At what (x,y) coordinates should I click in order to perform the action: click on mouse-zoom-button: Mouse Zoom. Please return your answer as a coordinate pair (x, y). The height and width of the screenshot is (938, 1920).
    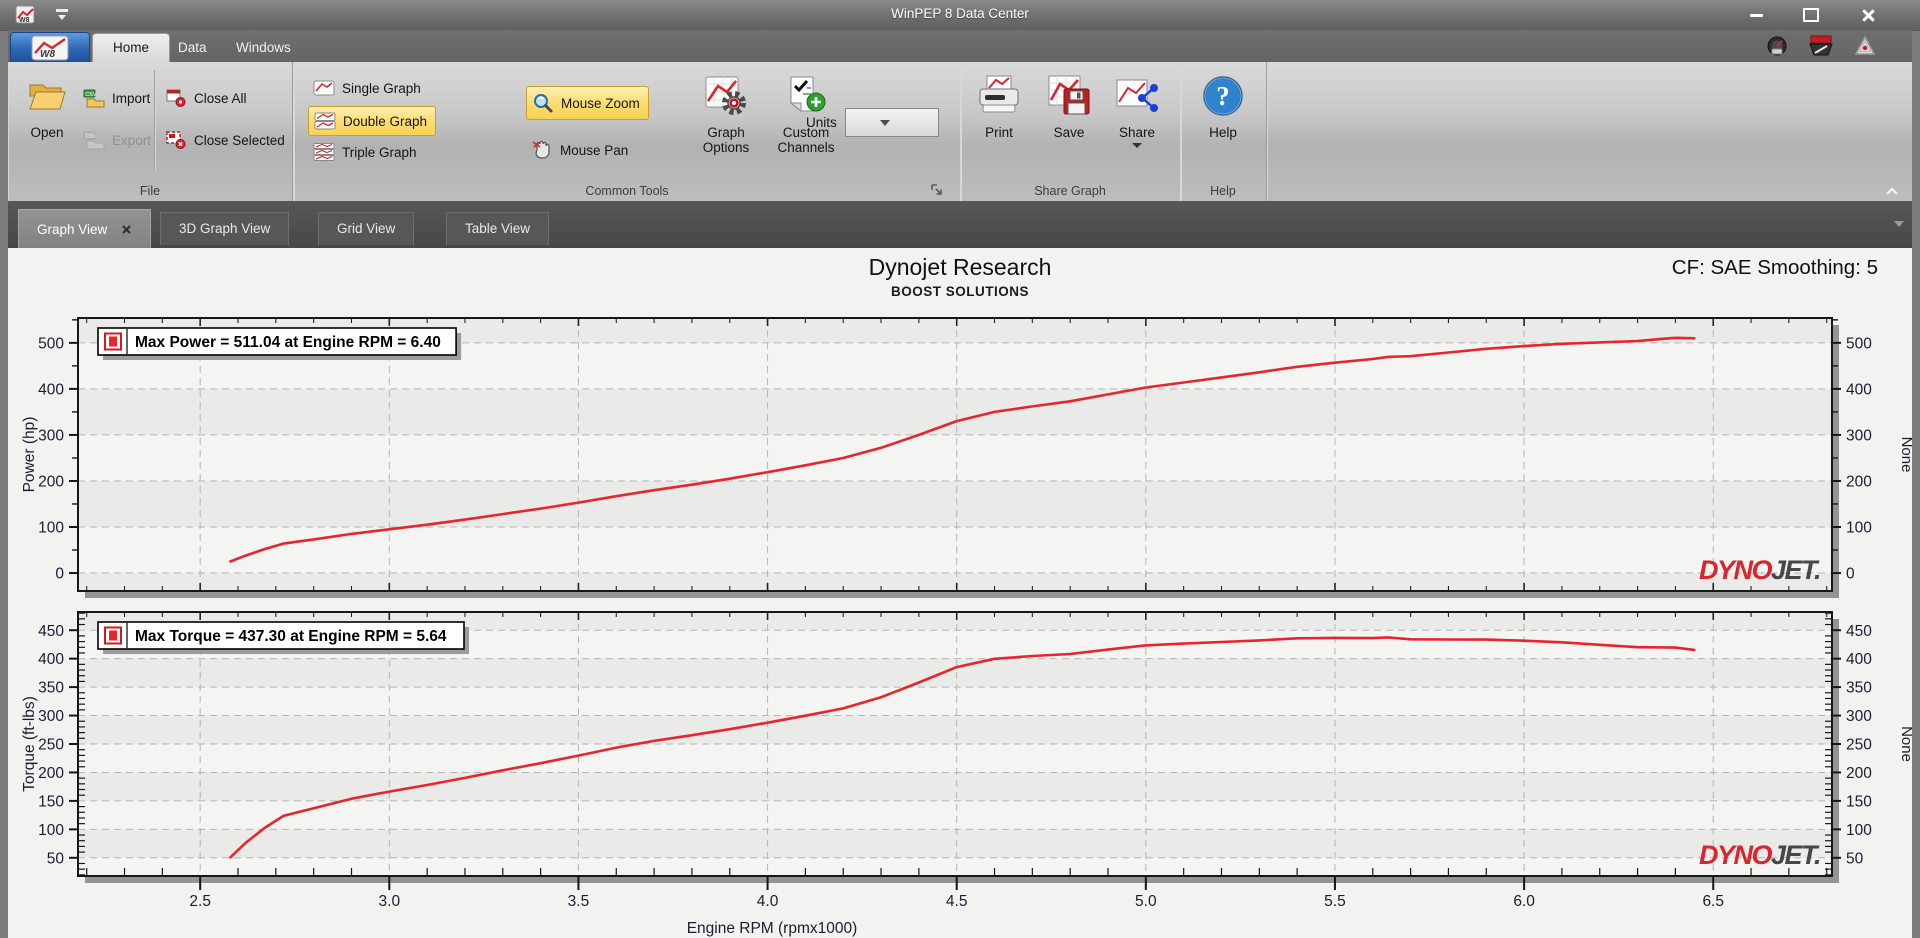
    Looking at the image, I should click on (587, 103).